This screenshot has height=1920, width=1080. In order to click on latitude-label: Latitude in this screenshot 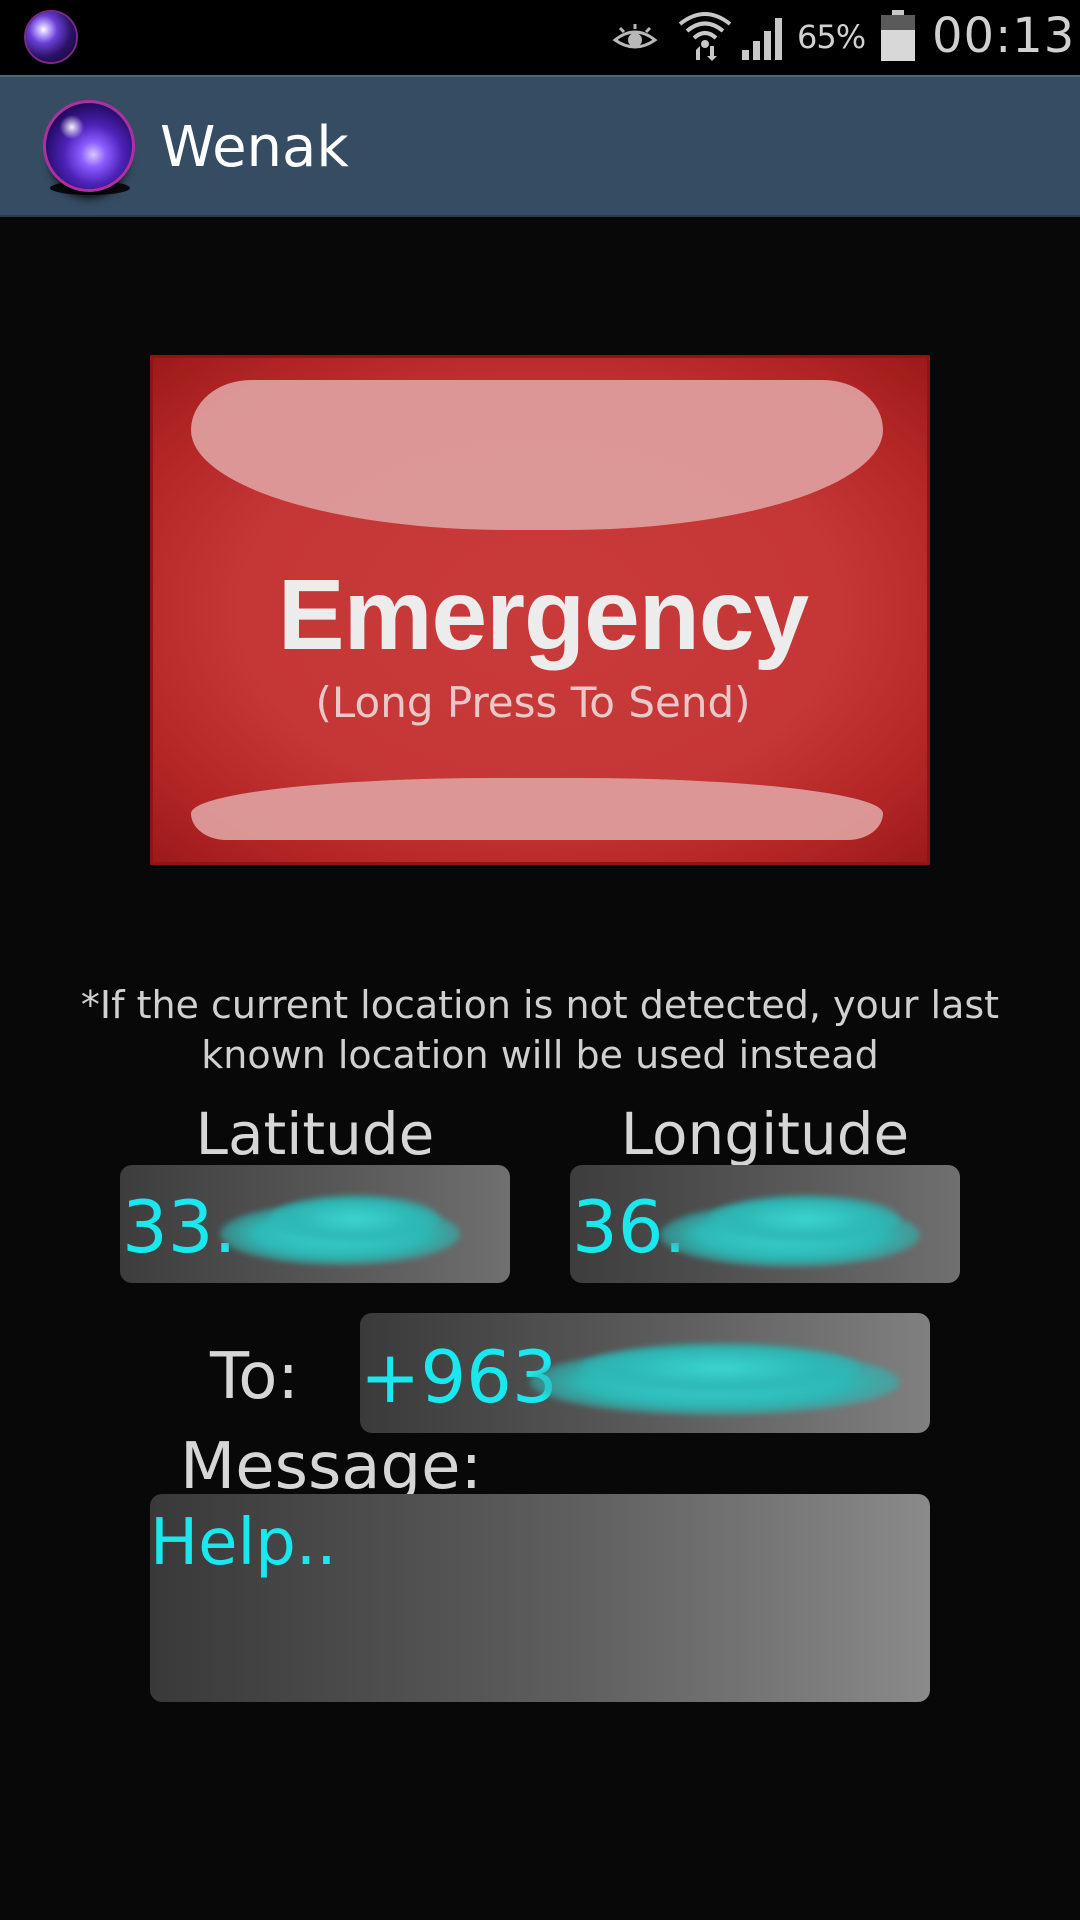, I will do `click(315, 1134)`.